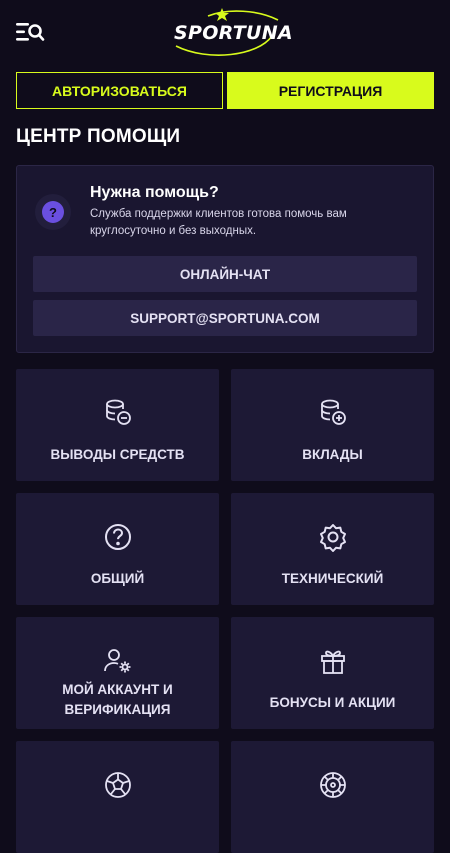 The height and width of the screenshot is (853, 450). Describe the element at coordinates (333, 661) in the screenshot. I see `gift-icon` at that location.